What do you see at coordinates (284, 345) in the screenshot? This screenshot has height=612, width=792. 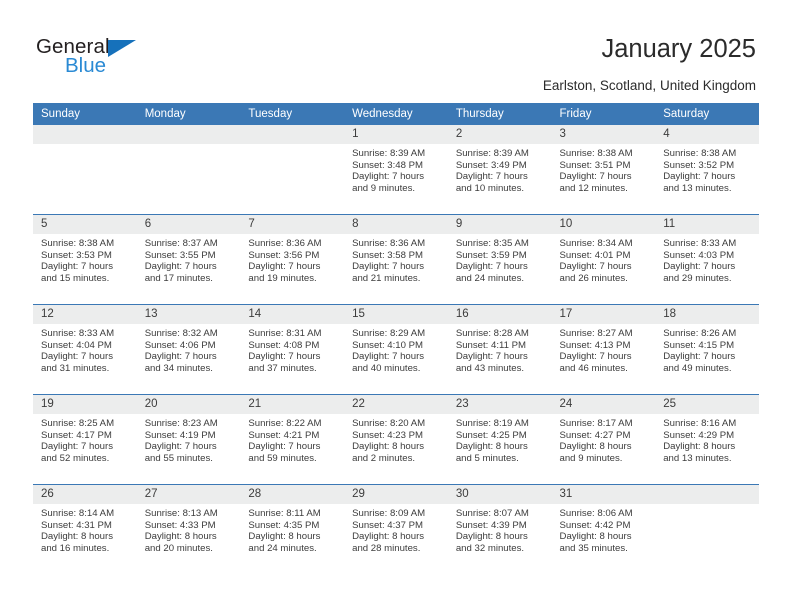 I see `sunset-time: Sunset: 4:08 PM` at bounding box center [284, 345].